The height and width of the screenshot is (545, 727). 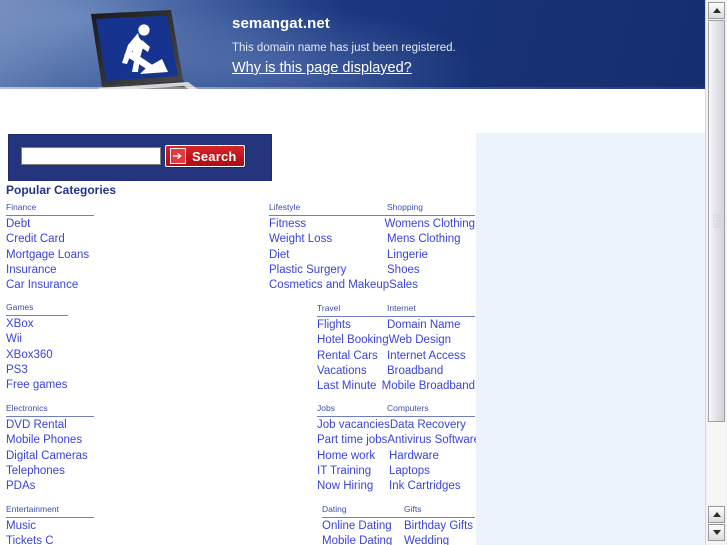 What do you see at coordinates (205, 156) in the screenshot?
I see `search-button: Search` at bounding box center [205, 156].